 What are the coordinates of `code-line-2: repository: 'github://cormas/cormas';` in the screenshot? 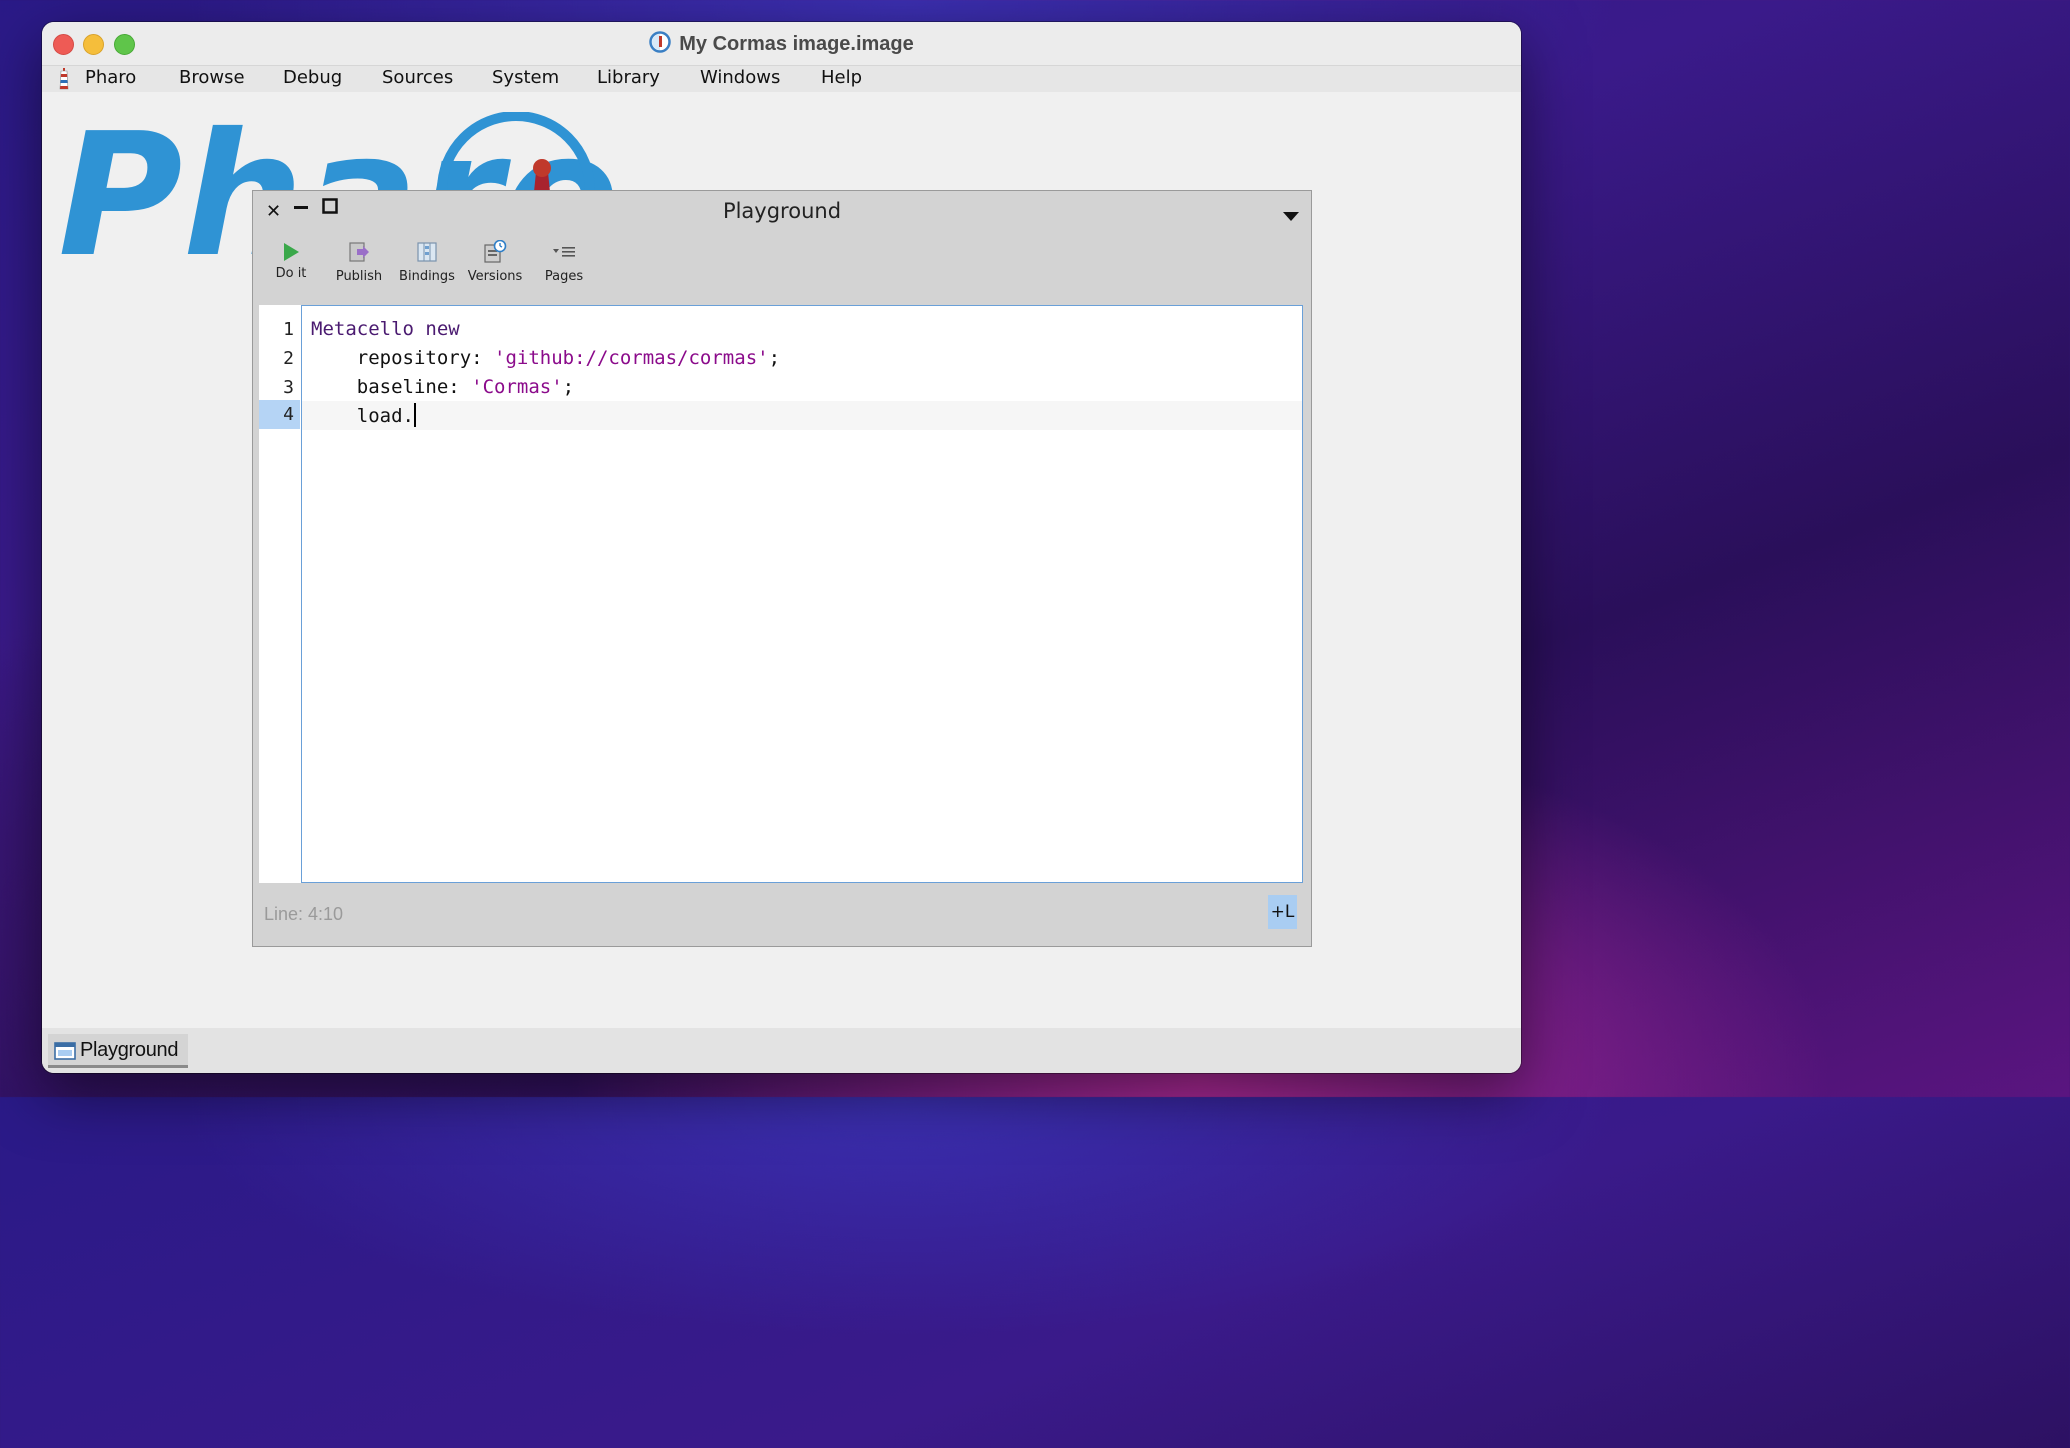 It's located at (545, 358).